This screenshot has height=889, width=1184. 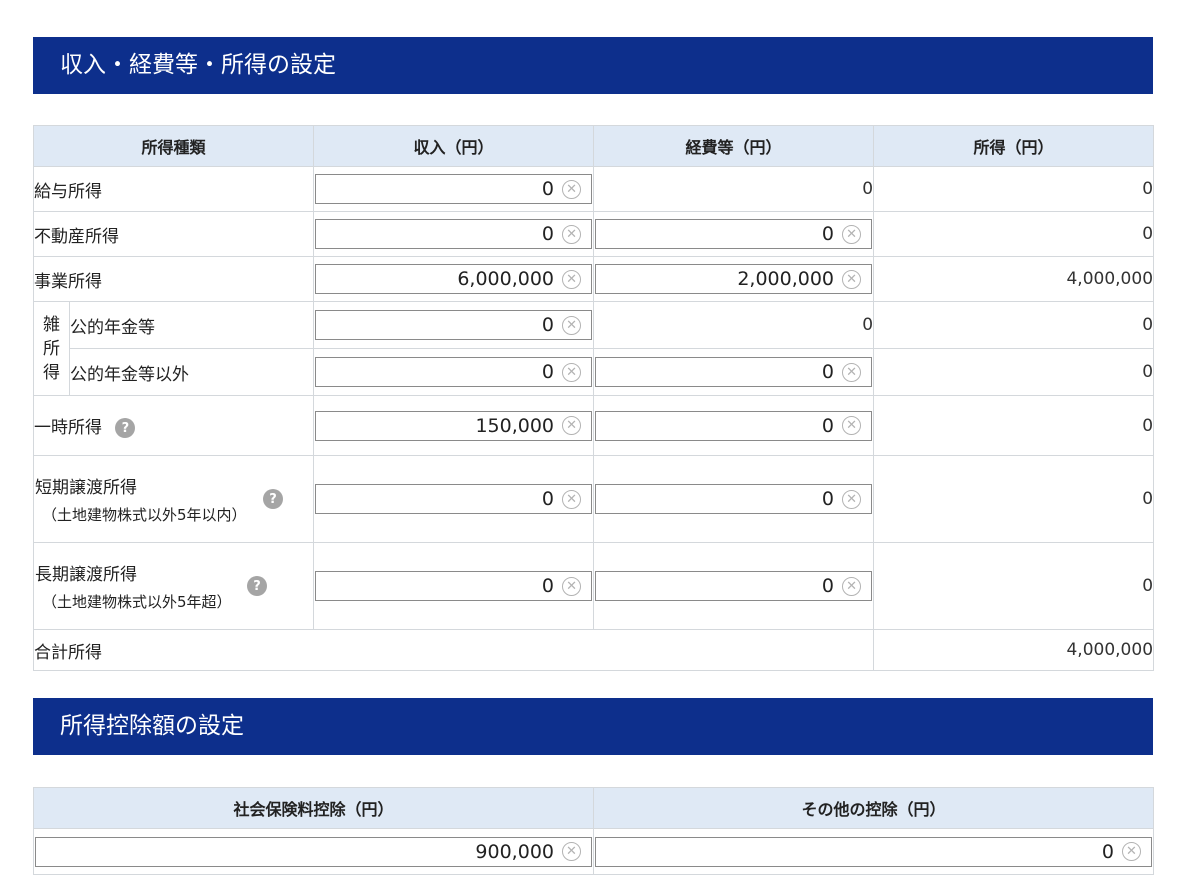 What do you see at coordinates (1107, 851) in the screenshot?
I see `other-deduction-value: 0` at bounding box center [1107, 851].